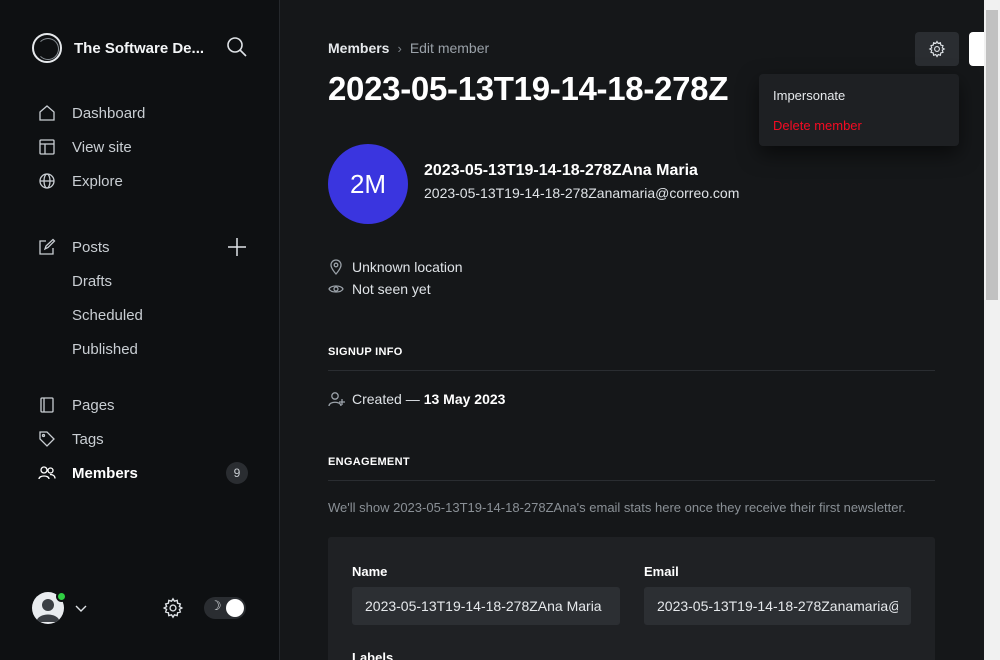 The width and height of the screenshot is (1000, 660). I want to click on member-location: Unknown location, so click(395, 267).